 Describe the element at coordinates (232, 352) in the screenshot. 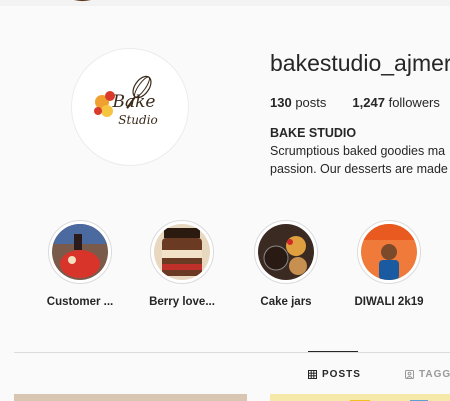

I see `tab-divider` at that location.